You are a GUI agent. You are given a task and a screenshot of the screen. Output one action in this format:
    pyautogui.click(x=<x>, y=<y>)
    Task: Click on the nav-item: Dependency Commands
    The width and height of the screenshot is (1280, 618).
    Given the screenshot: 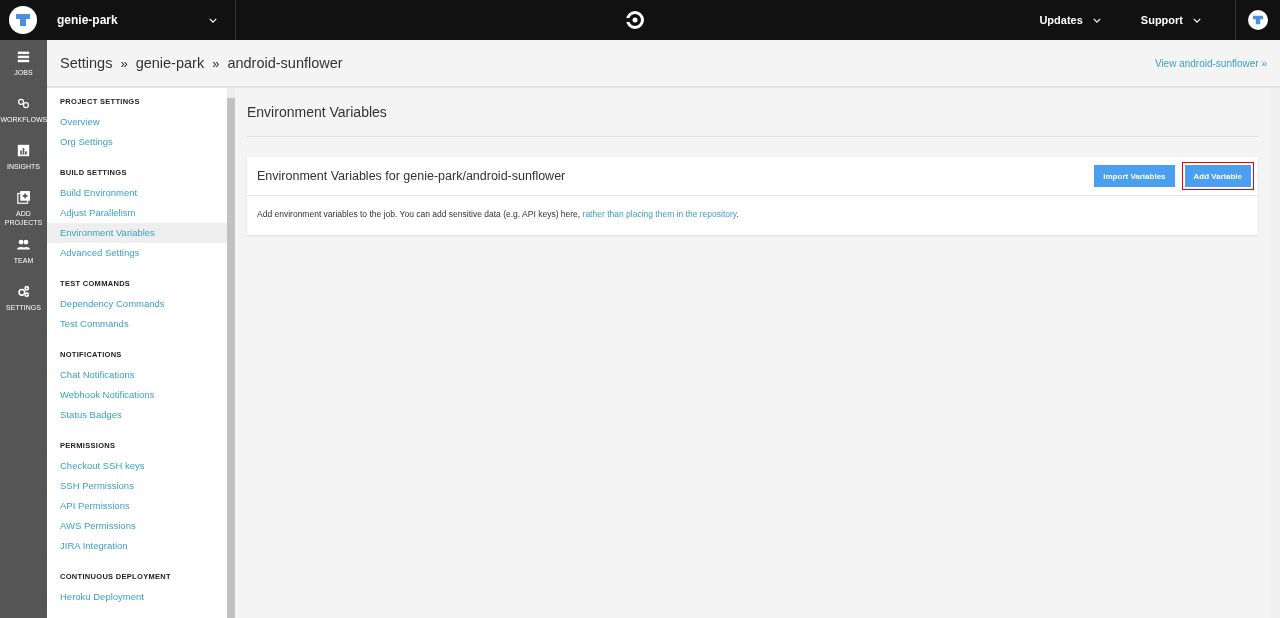 What is the action you would take?
    pyautogui.click(x=137, y=304)
    